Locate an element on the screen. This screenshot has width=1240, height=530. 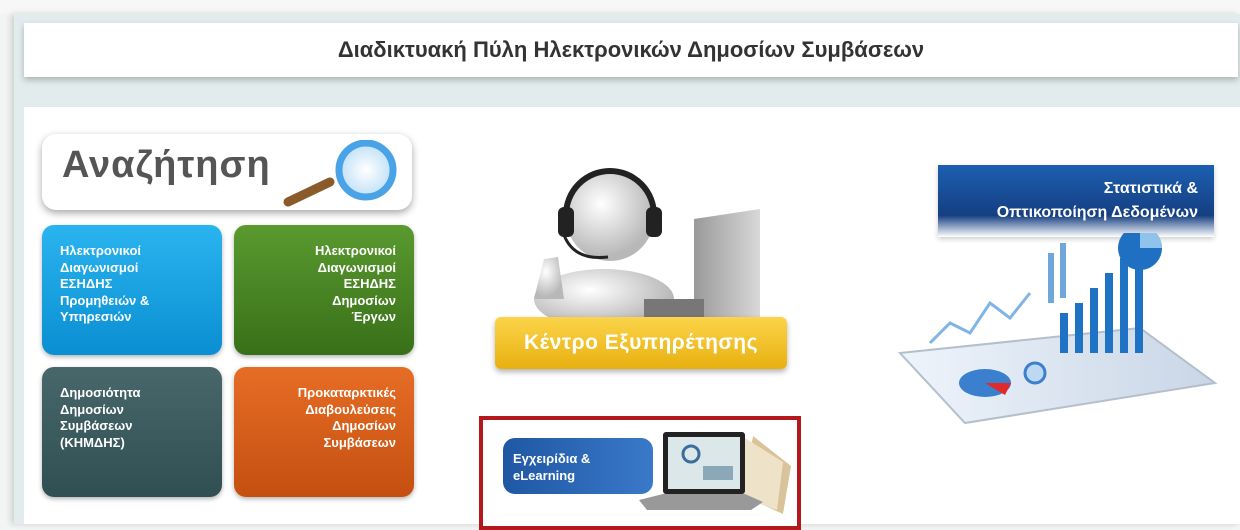
search-banner: Αναζήτηση is located at coordinates (227, 172).